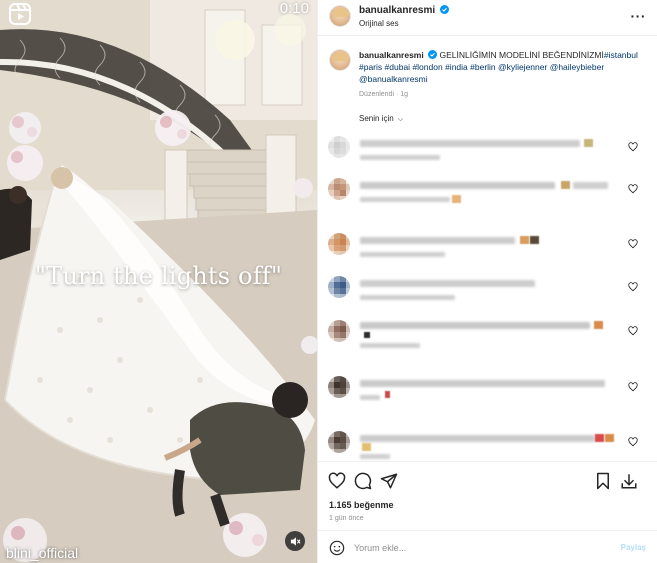 Image resolution: width=657 pixels, height=563 pixels. What do you see at coordinates (393, 79) in the screenshot?
I see `mention-link: @banualkanresmi` at bounding box center [393, 79].